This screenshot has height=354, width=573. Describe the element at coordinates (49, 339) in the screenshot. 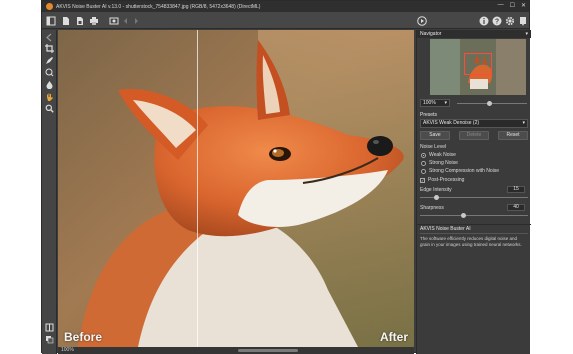

I see `background-color-icon` at that location.